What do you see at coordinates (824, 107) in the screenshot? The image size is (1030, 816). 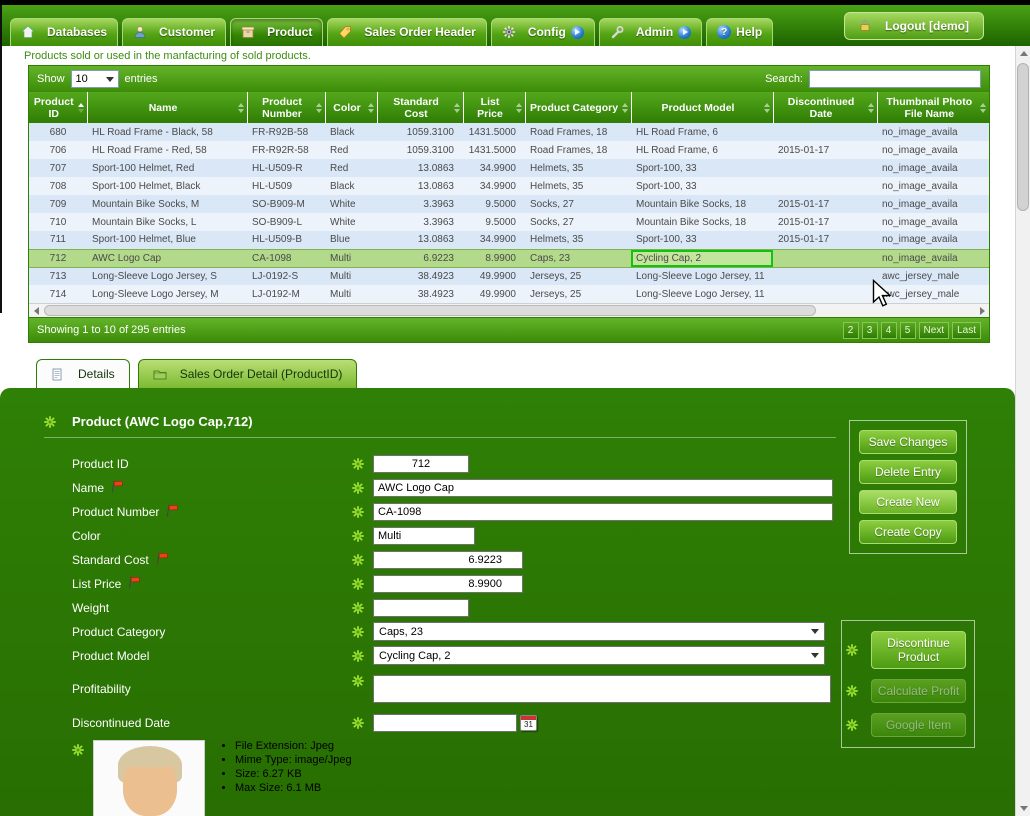 I see `column-header-discontinued-date: Discontinued Date` at bounding box center [824, 107].